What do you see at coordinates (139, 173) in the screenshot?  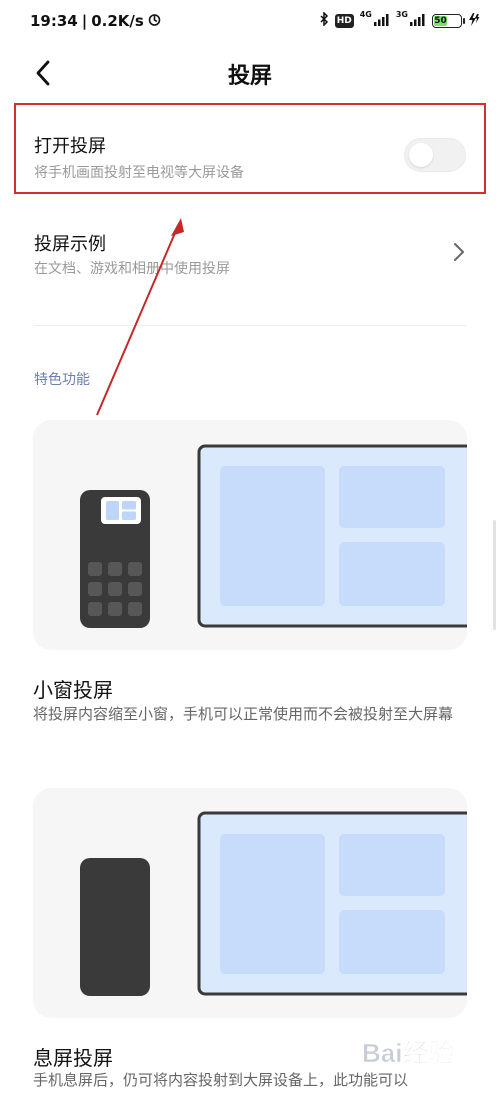 I see `cast-toggle-subtitle: 将手机画面投射至电视等大屏设备` at bounding box center [139, 173].